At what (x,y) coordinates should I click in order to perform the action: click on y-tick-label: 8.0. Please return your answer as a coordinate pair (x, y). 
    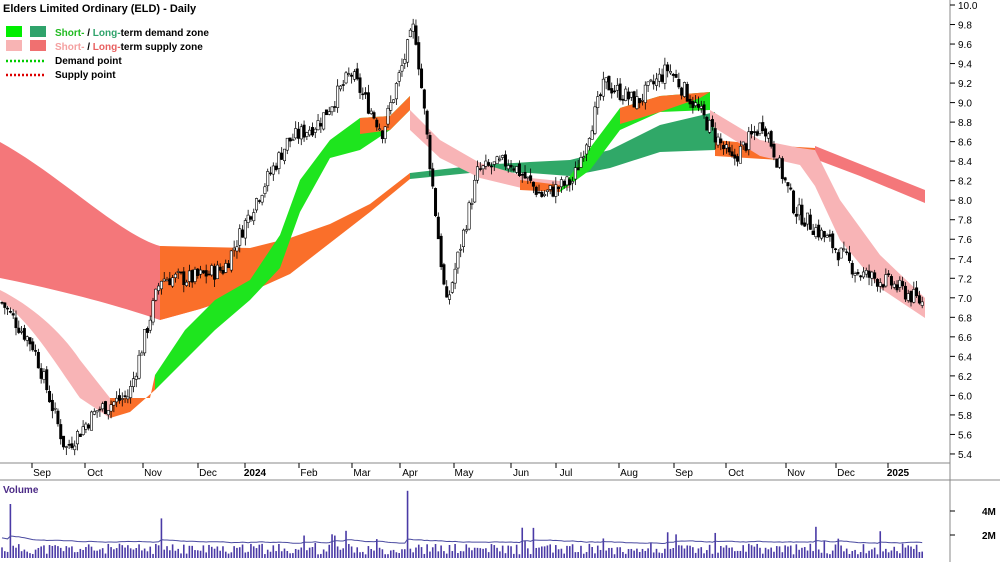
    Looking at the image, I should click on (965, 201).